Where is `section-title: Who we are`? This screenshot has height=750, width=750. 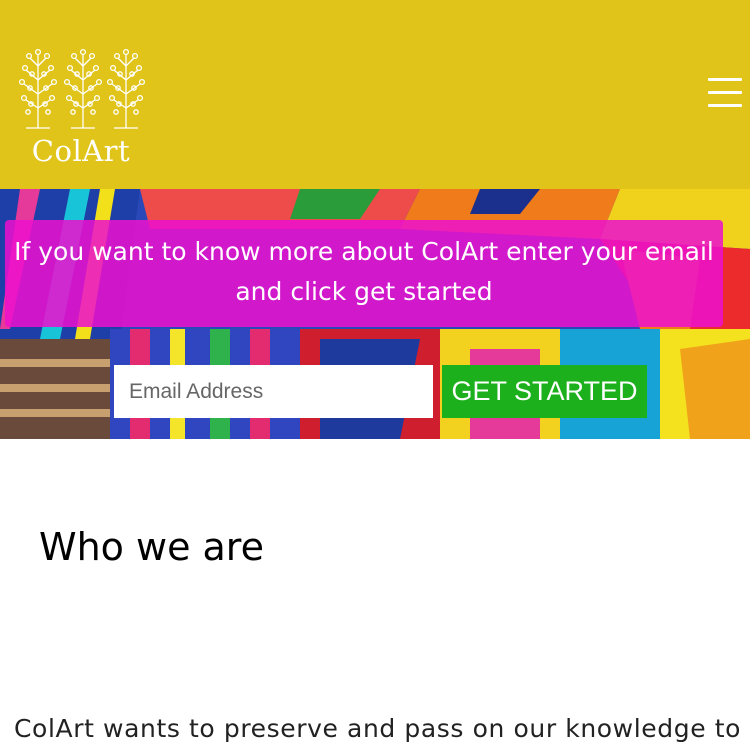 section-title: Who we are is located at coordinates (151, 547).